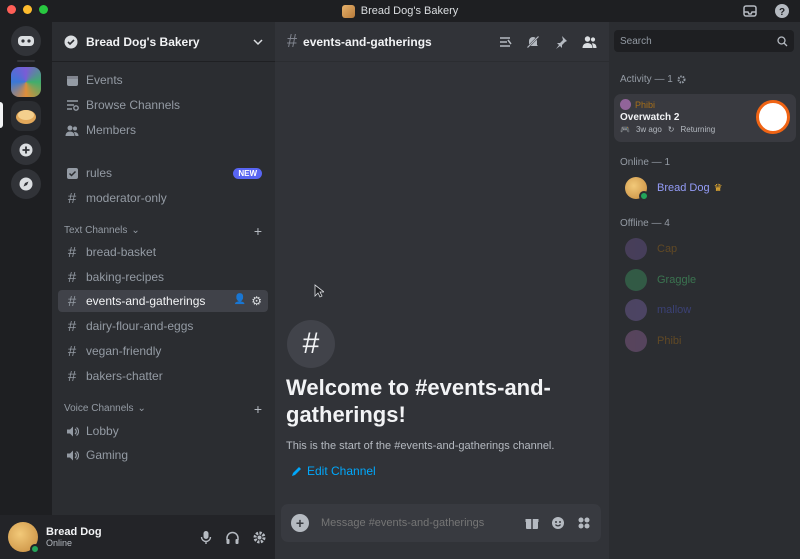 The image size is (800, 559). I want to click on headphones-icon, so click(232, 537).